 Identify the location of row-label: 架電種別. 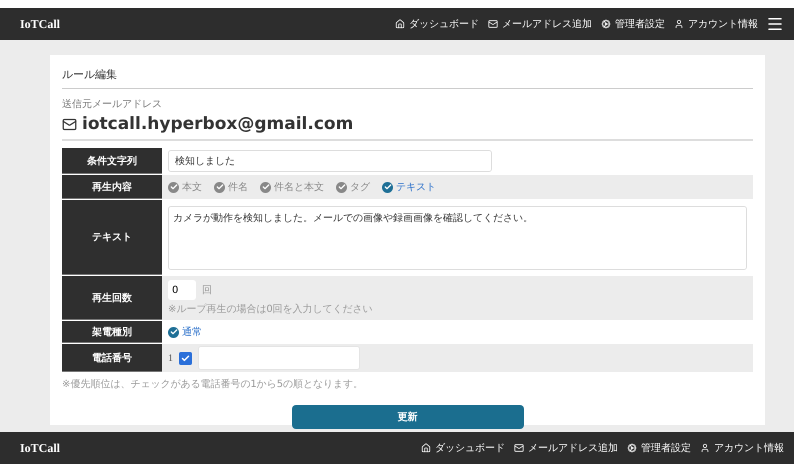
(112, 332).